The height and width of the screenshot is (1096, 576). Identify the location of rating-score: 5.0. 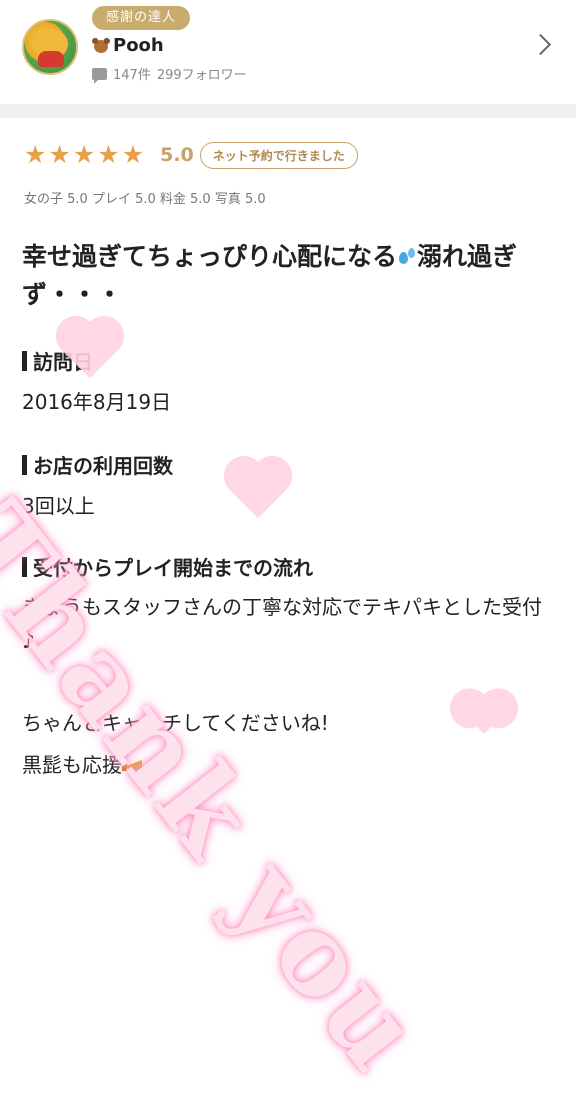
(177, 155).